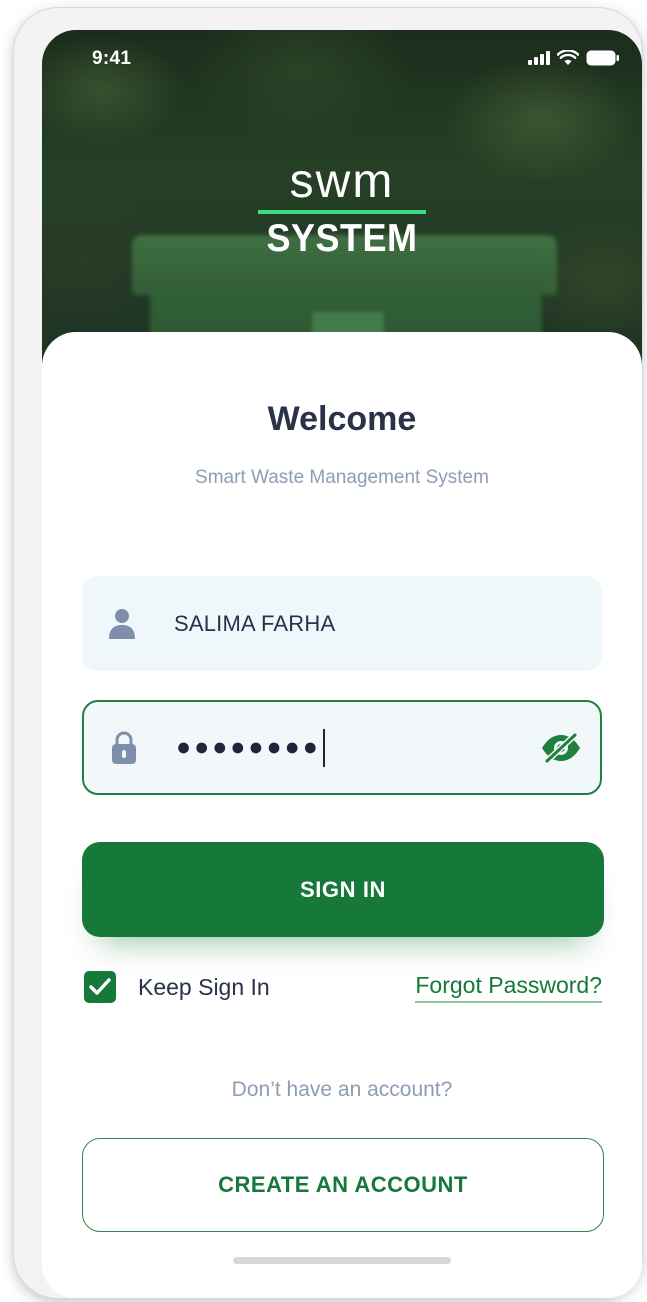 The image size is (647, 1302). Describe the element at coordinates (342, 237) in the screenshot. I see `logo-system-text: SYSTEM` at that location.